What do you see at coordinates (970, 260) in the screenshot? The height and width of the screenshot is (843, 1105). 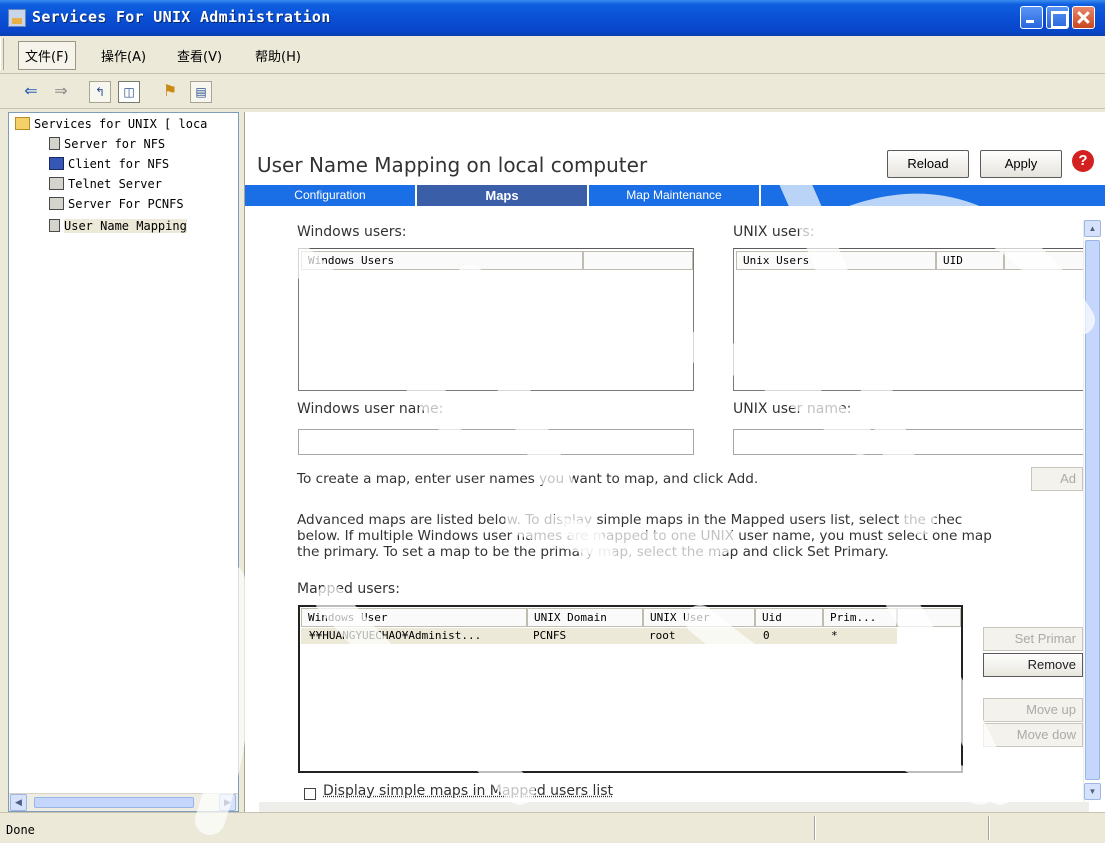 I see `uid-column-header: UID` at bounding box center [970, 260].